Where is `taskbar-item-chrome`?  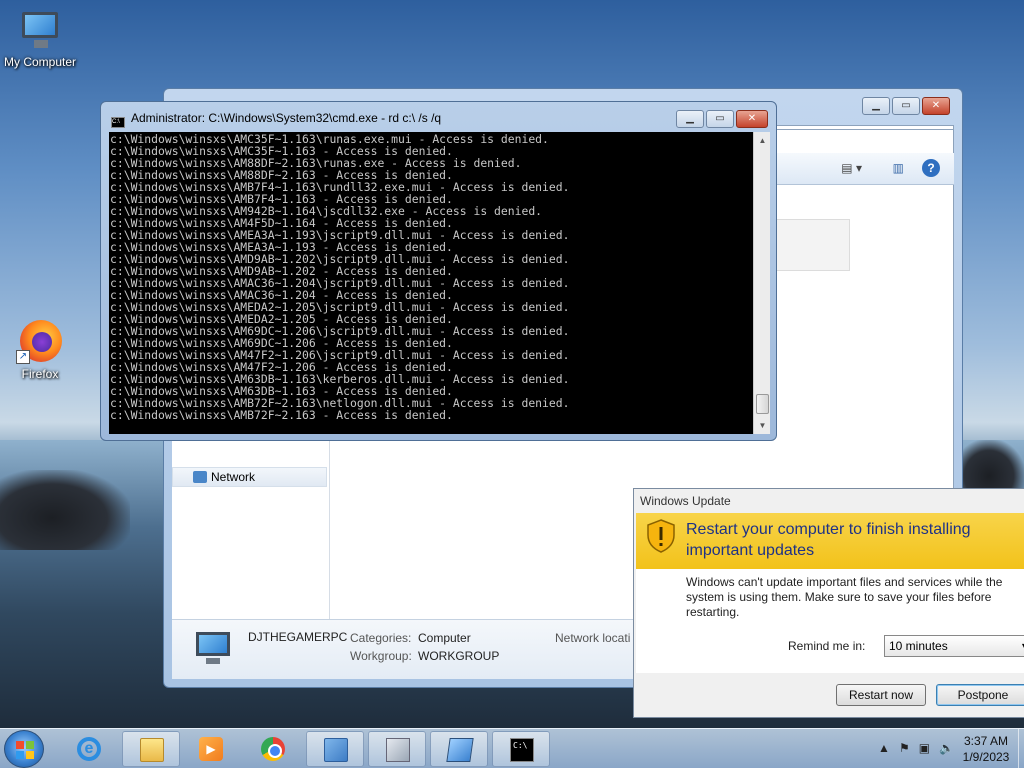
taskbar-item-chrome is located at coordinates (273, 749).